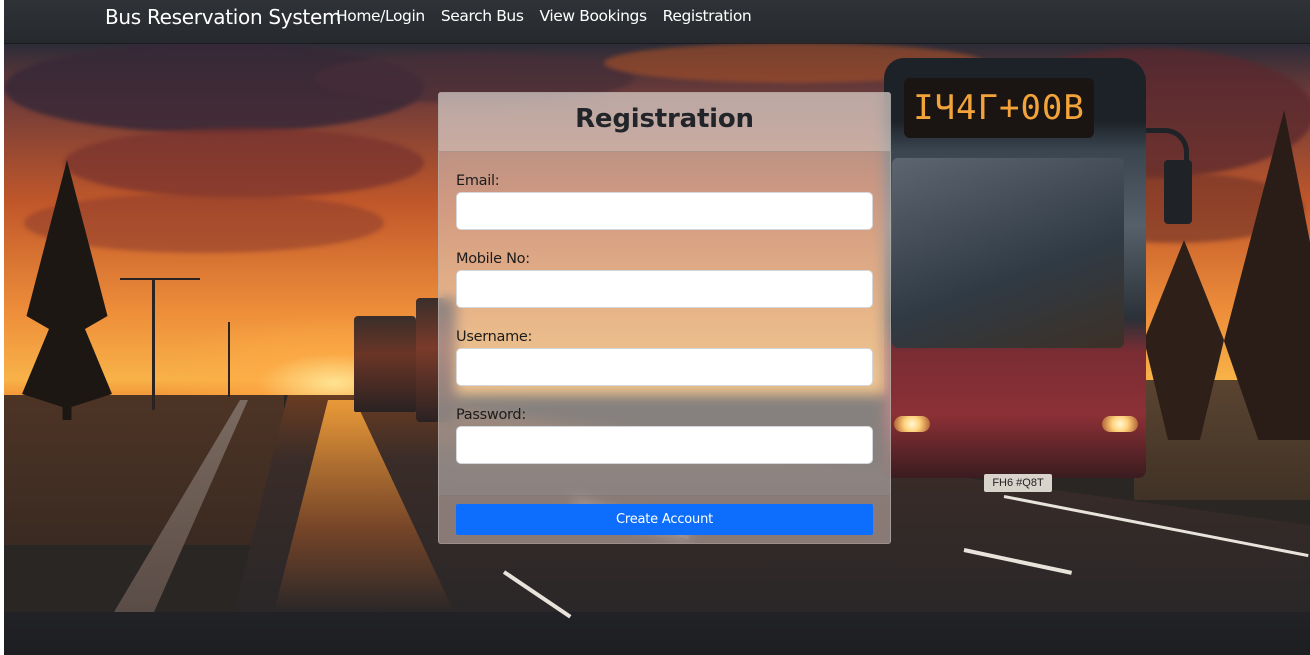 The image size is (1310, 655). I want to click on nav-link-view-bookings: View Bookings, so click(594, 16).